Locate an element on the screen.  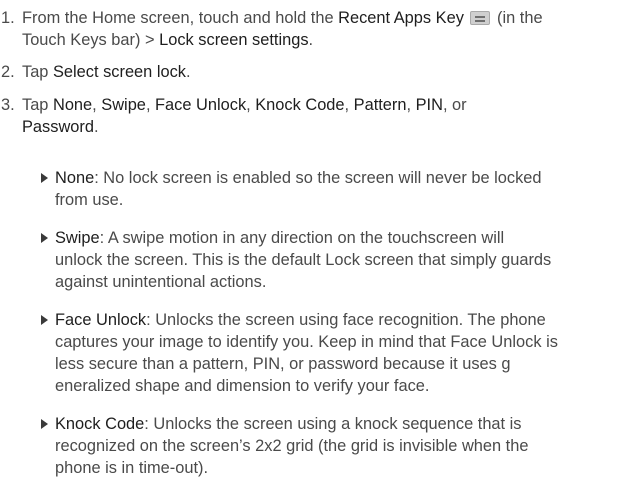
step-number: 1. is located at coordinates (8, 18).